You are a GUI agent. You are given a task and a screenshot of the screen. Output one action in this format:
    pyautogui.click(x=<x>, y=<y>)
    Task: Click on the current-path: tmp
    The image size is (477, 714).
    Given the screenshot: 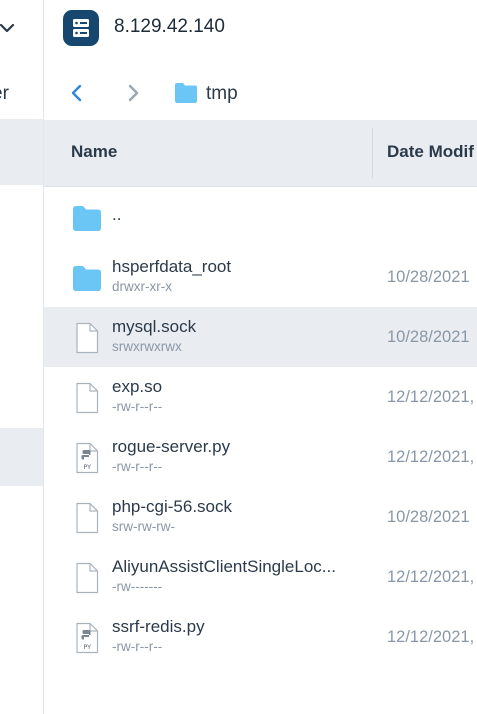 What is the action you would take?
    pyautogui.click(x=222, y=94)
    